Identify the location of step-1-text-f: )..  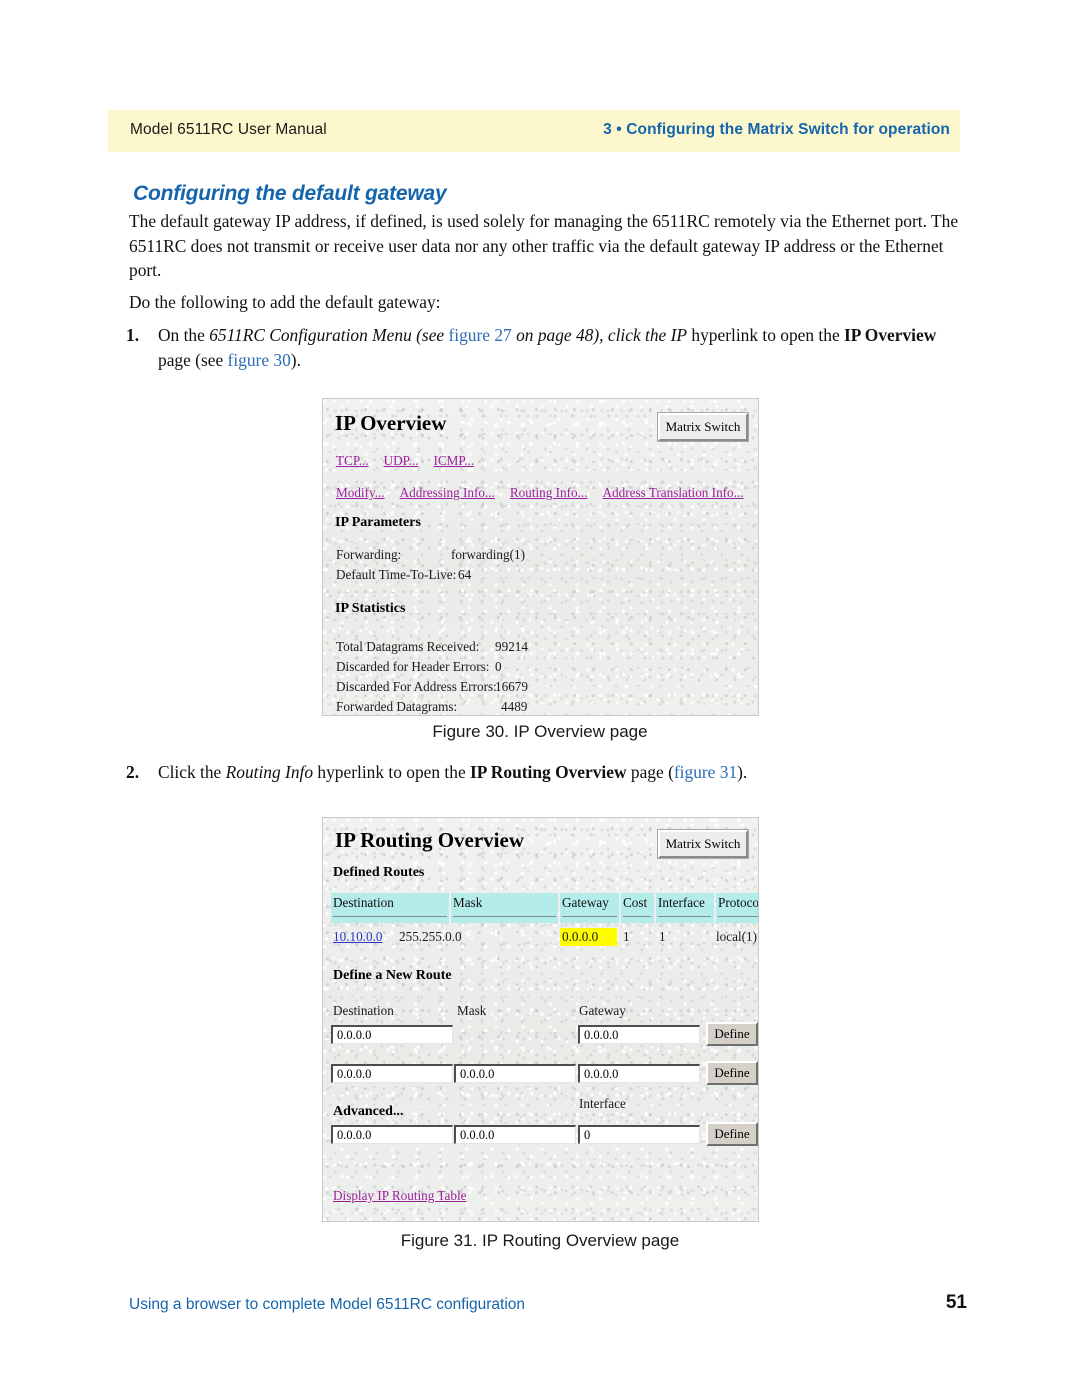
(295, 360).